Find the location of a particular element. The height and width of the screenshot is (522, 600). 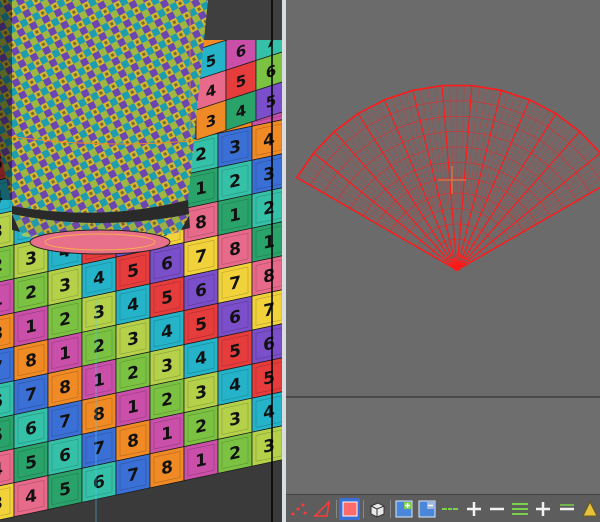

face-select-tool is located at coordinates (322, 509).